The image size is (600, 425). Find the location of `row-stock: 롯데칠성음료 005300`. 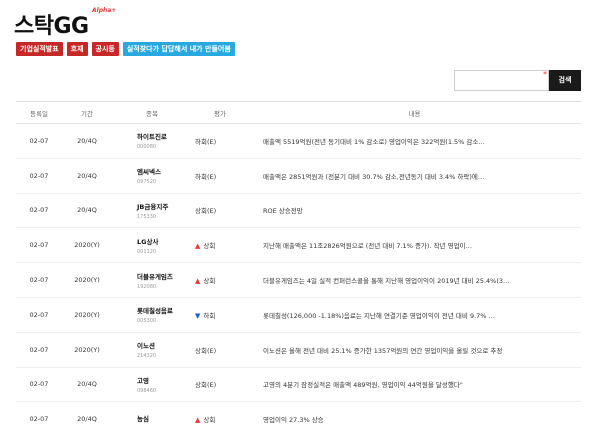

row-stock: 롯데칠성음료 005300 is located at coordinates (152, 314).